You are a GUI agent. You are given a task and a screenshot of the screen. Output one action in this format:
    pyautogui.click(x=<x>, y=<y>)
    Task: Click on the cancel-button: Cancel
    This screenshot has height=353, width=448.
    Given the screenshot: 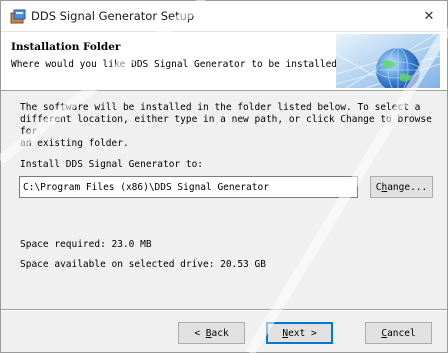 What is the action you would take?
    pyautogui.click(x=398, y=333)
    